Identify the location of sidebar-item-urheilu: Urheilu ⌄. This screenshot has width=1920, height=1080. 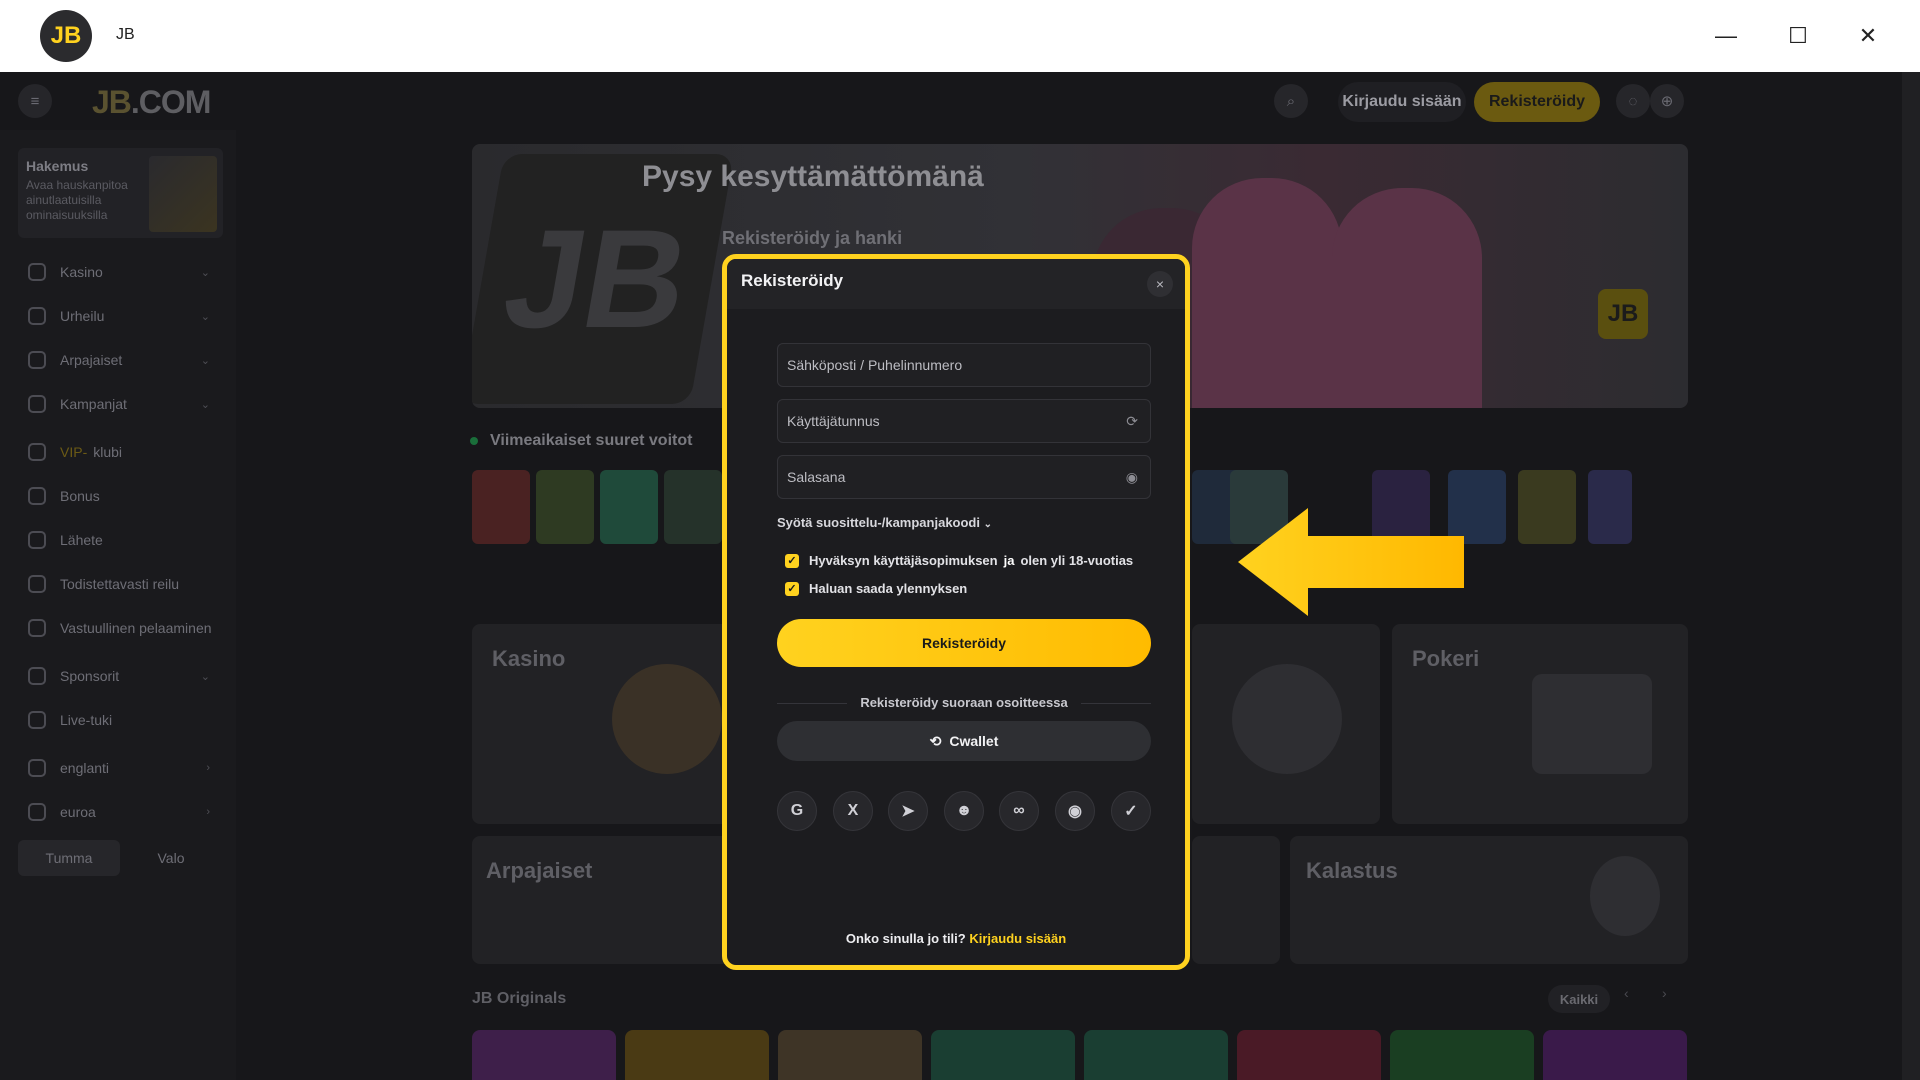
(120, 316).